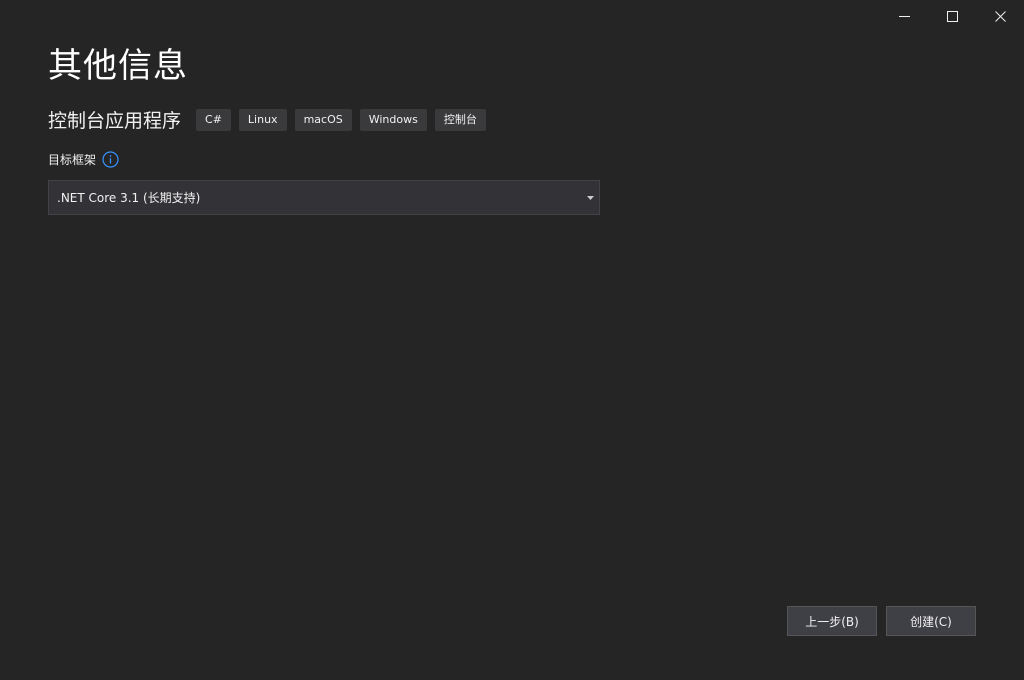 Image resolution: width=1024 pixels, height=680 pixels. What do you see at coordinates (118, 66) in the screenshot?
I see `page-title: 其他信息` at bounding box center [118, 66].